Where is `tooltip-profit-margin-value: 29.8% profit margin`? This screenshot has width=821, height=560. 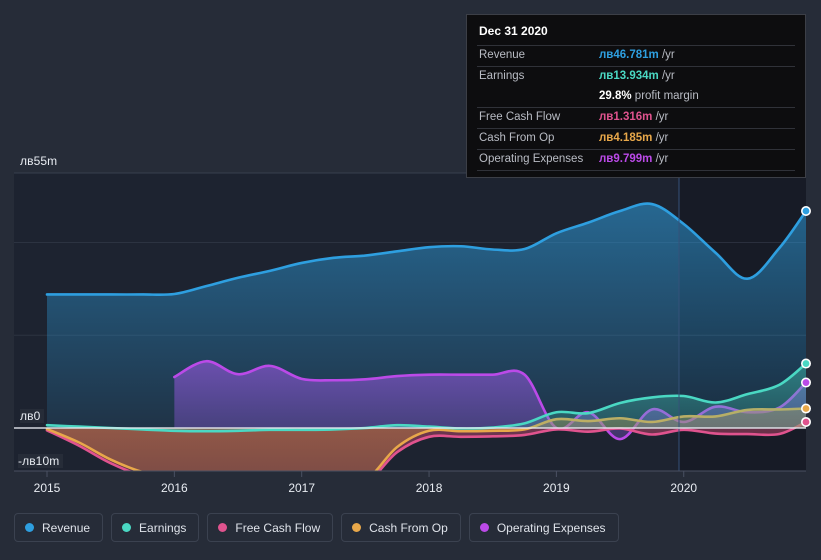
tooltip-profit-margin-value: 29.8% profit margin is located at coordinates (649, 96).